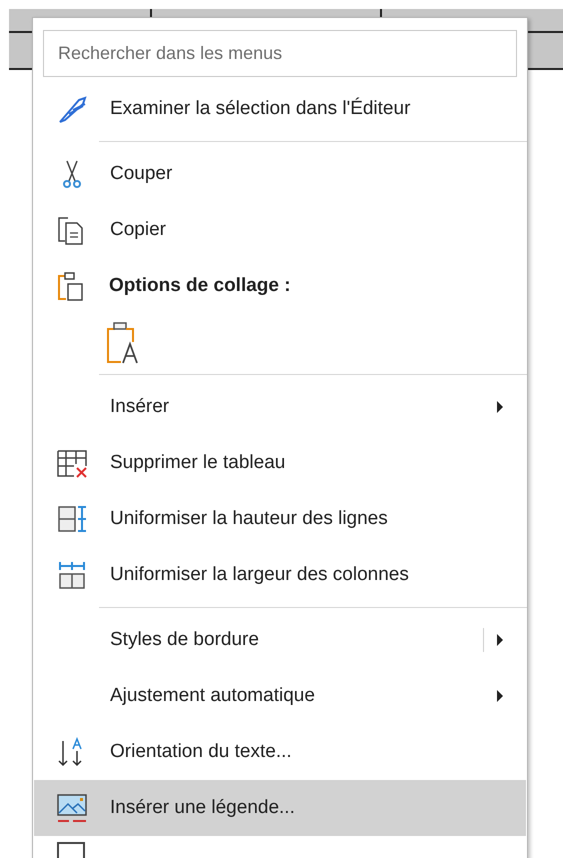 The height and width of the screenshot is (858, 563). Describe the element at coordinates (280, 53) in the screenshot. I see `search-field: Rechercher dans les menus` at that location.